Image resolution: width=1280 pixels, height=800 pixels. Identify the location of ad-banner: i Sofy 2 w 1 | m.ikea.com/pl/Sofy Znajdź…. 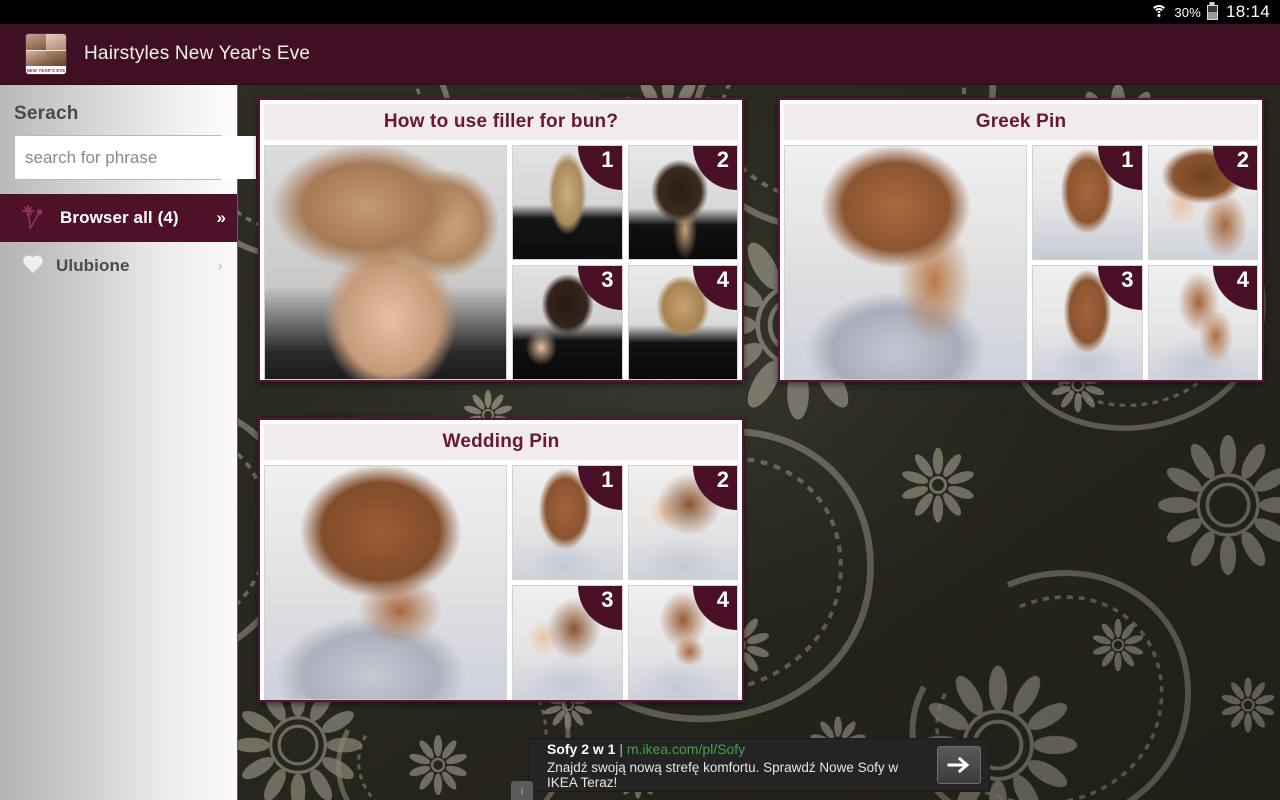
(750, 769).